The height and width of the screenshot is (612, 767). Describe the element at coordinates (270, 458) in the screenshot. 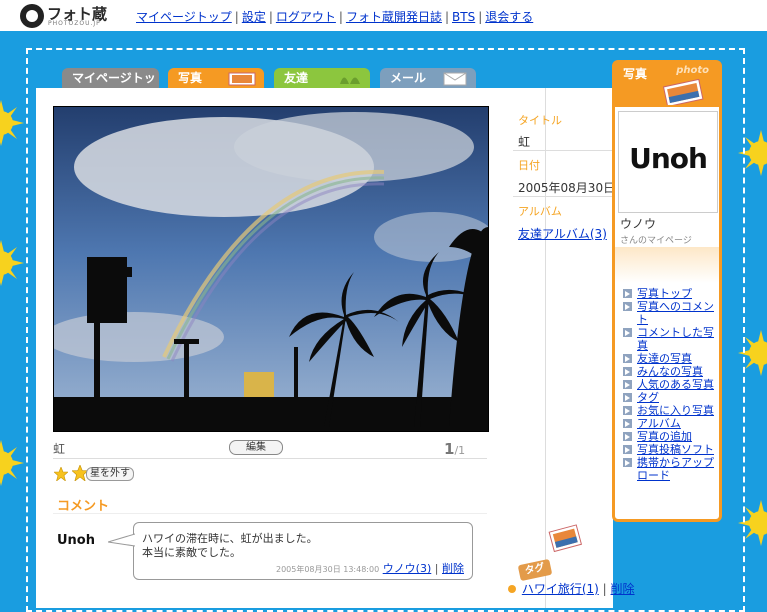

I see `photo-divider` at that location.